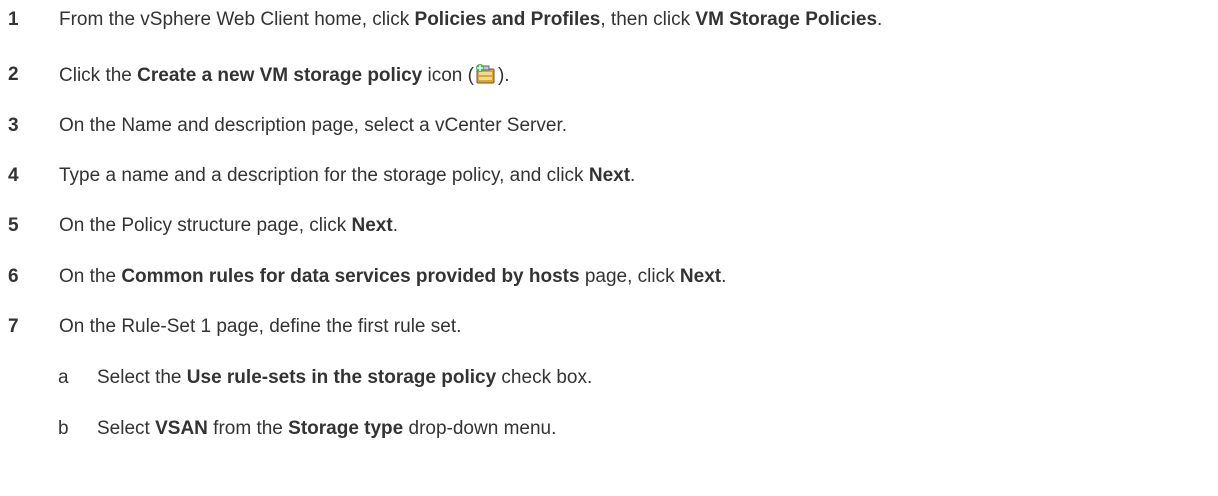 This screenshot has height=496, width=1218. I want to click on create-storage-policy-icon, so click(486, 74).